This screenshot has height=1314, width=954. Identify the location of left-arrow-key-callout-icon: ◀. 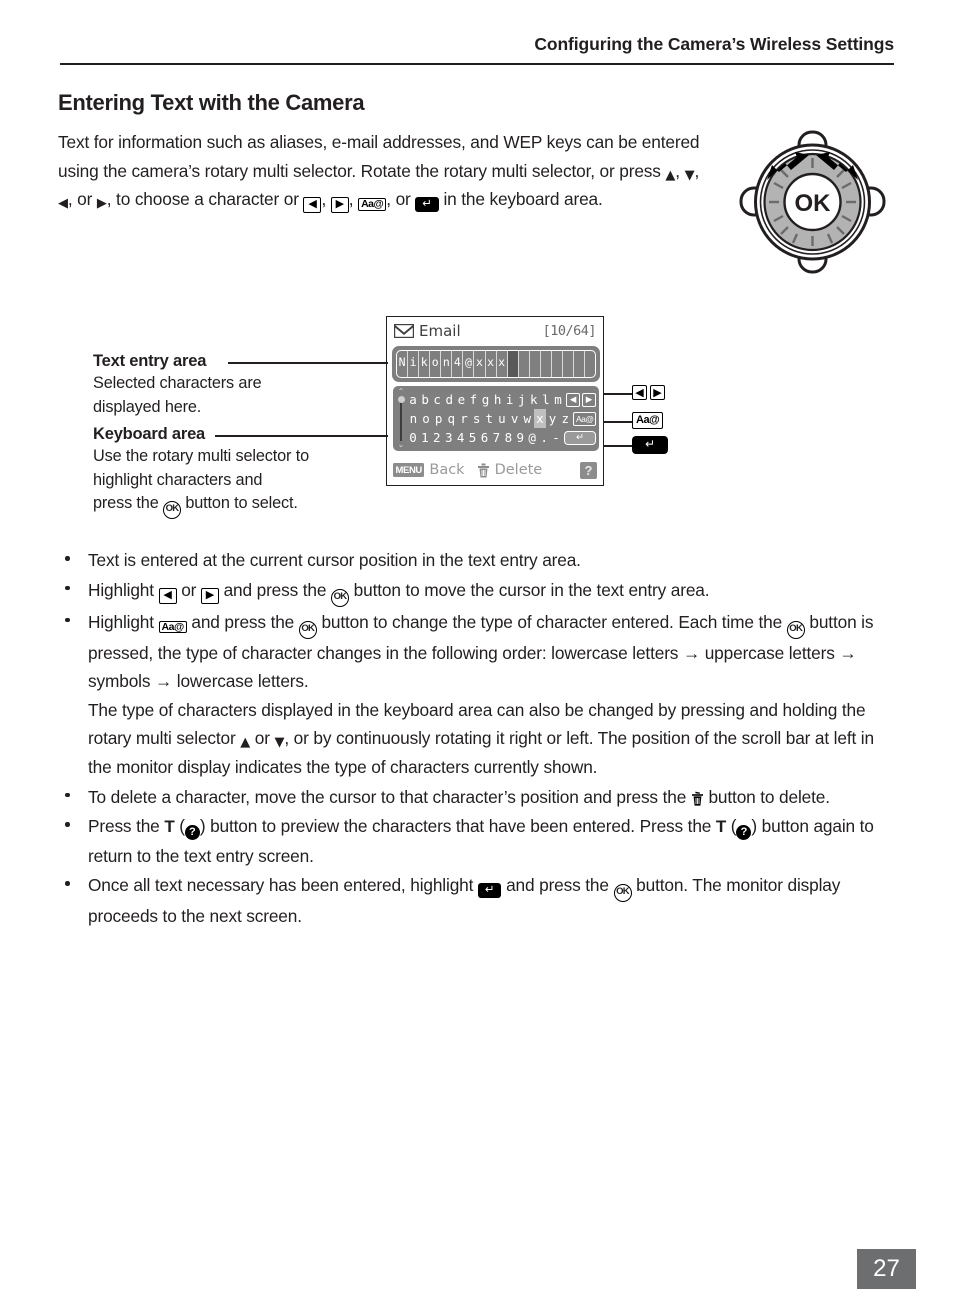
(639, 392).